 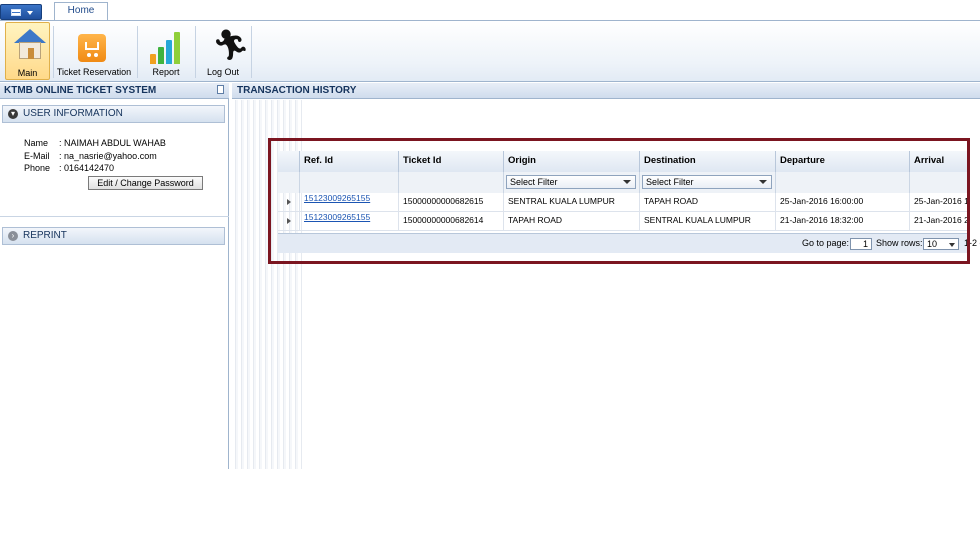 I want to click on main-button-label: Main, so click(x=27, y=73).